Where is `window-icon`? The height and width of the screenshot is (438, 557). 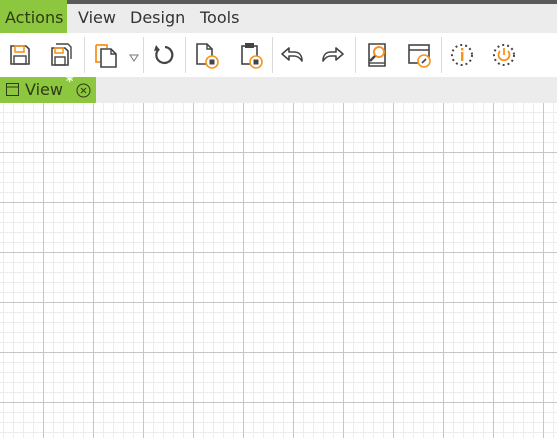 window-icon is located at coordinates (12, 89).